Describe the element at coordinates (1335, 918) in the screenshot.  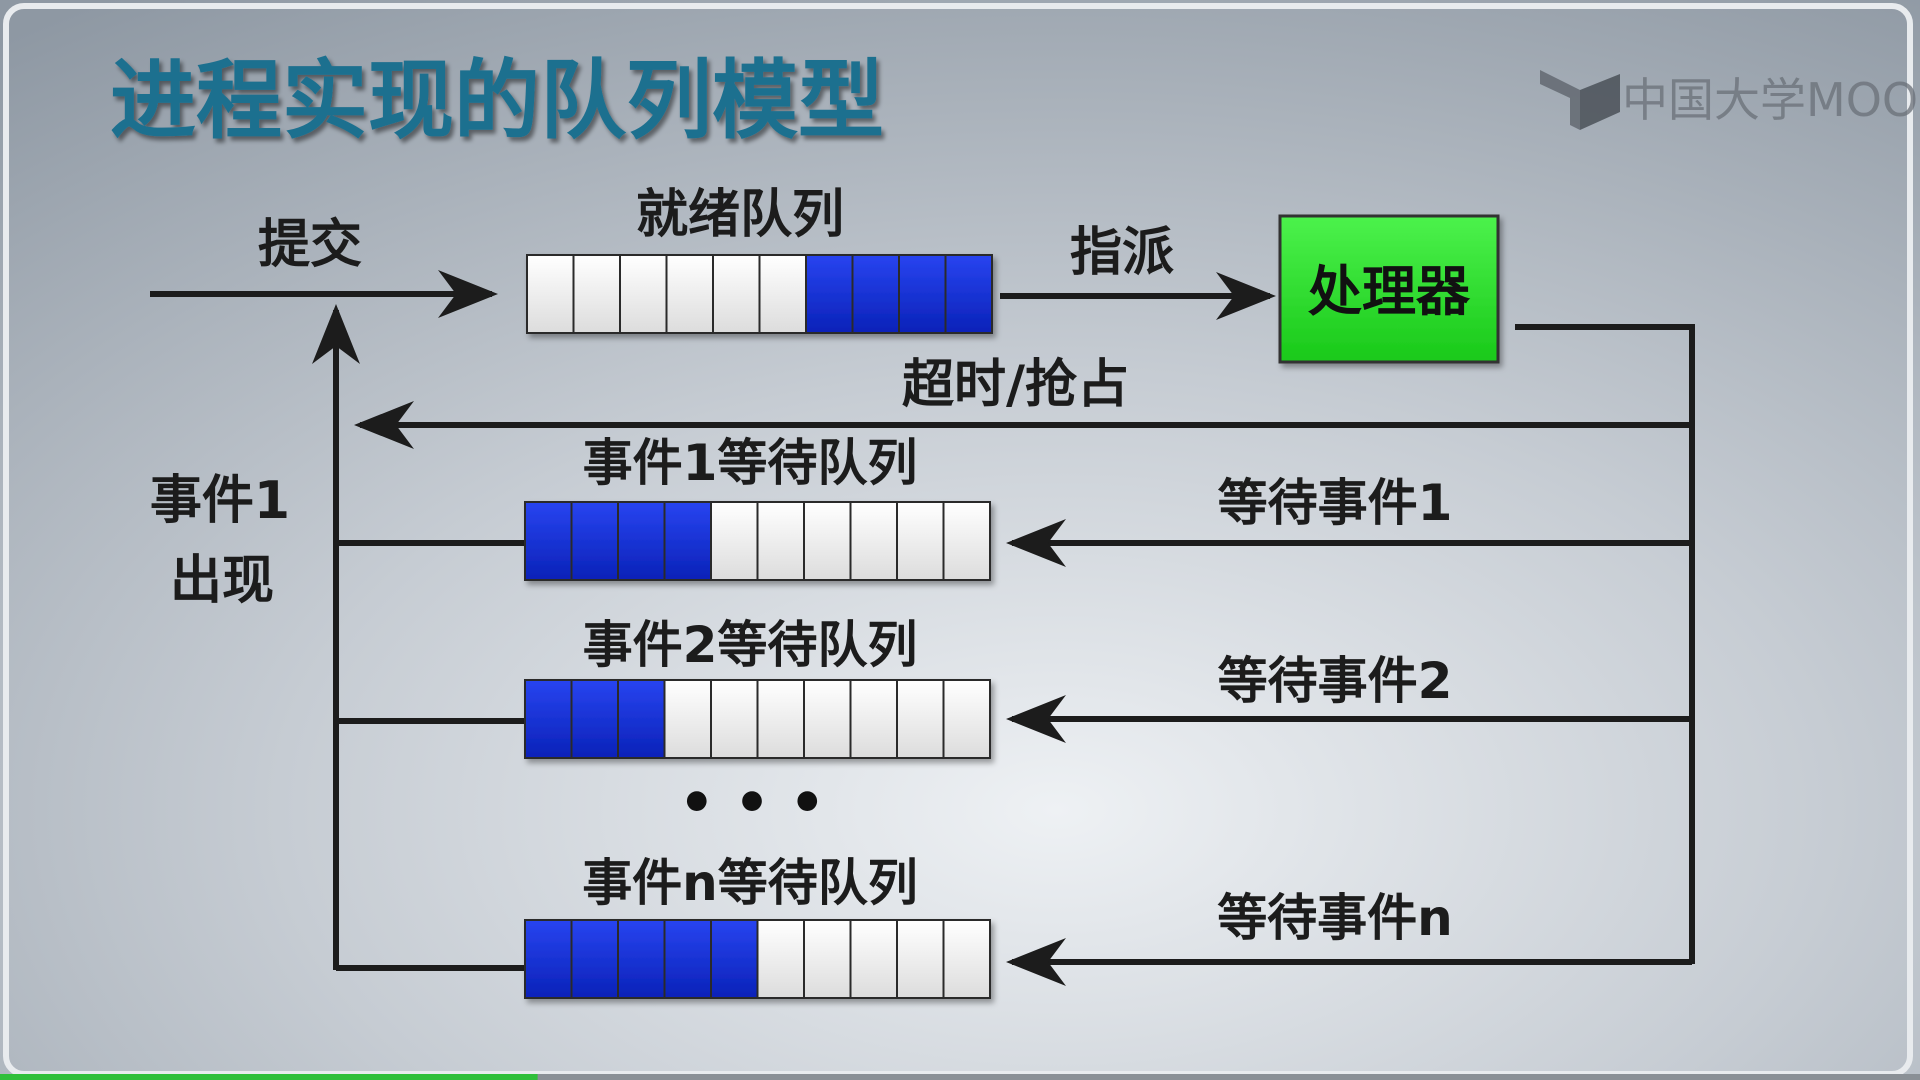
I see `wait-event-label: 等待事件n` at that location.